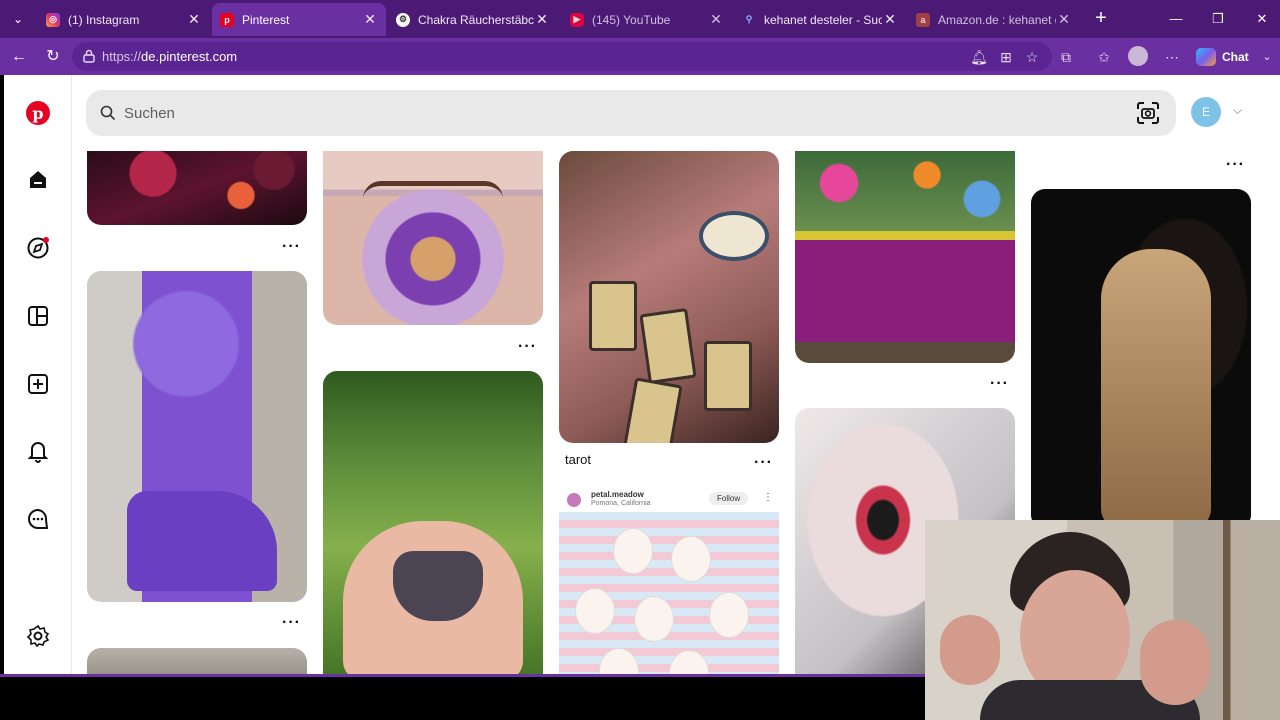  Describe the element at coordinates (1148, 113) in the screenshot. I see `visual-search-camera-icon` at that location.